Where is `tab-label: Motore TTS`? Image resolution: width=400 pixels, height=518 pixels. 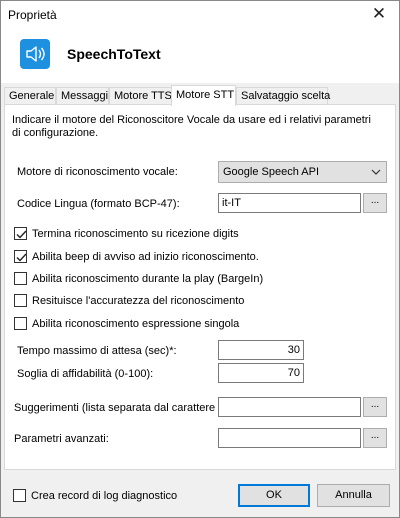 tab-label: Motore TTS is located at coordinates (143, 96).